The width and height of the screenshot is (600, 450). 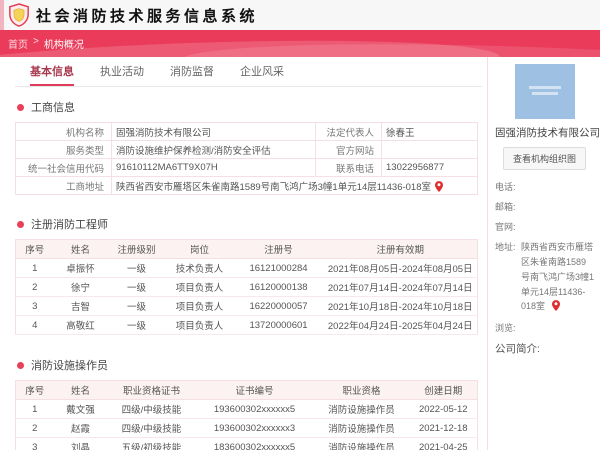 I want to click on field-views: 浏览:, so click(x=505, y=328).